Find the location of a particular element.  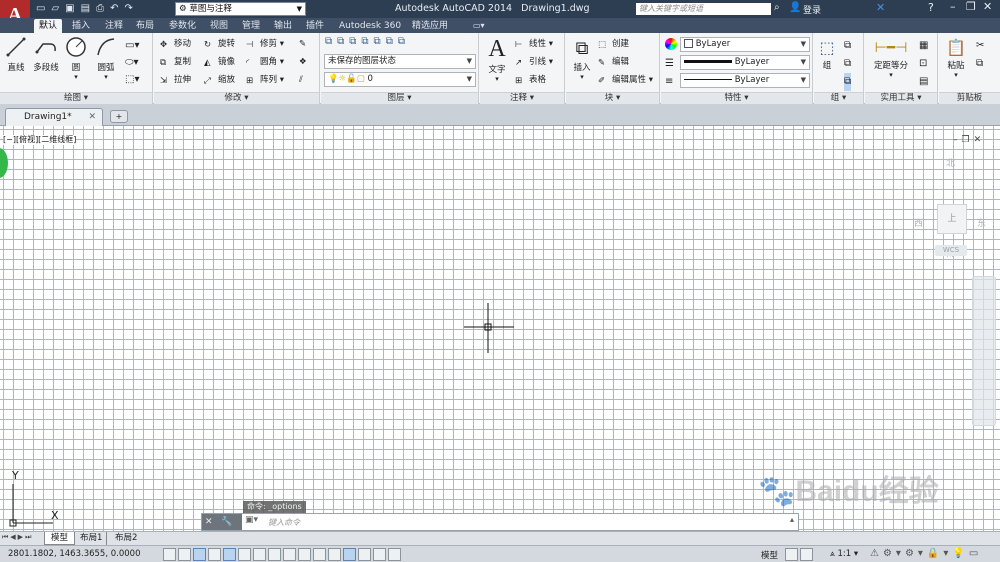

edit-block-button: ✎ 编辑 is located at coordinates (613, 62).